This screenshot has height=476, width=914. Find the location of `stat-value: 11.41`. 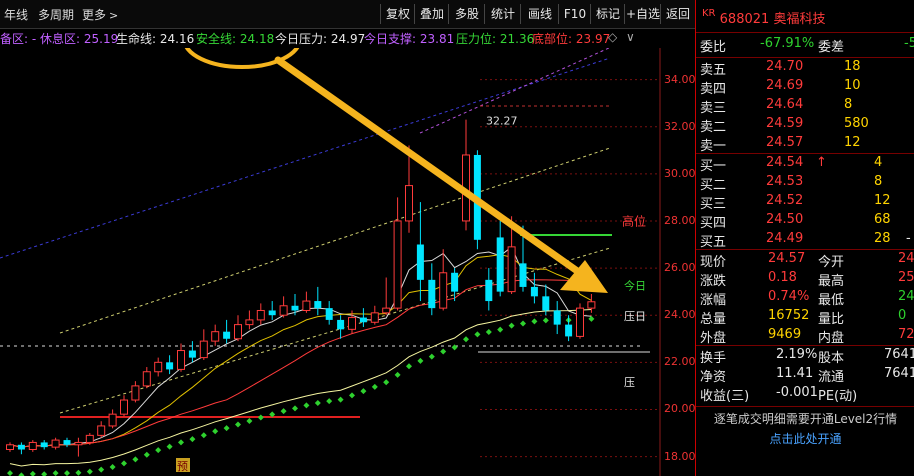

stat-value: 11.41 is located at coordinates (795, 373).